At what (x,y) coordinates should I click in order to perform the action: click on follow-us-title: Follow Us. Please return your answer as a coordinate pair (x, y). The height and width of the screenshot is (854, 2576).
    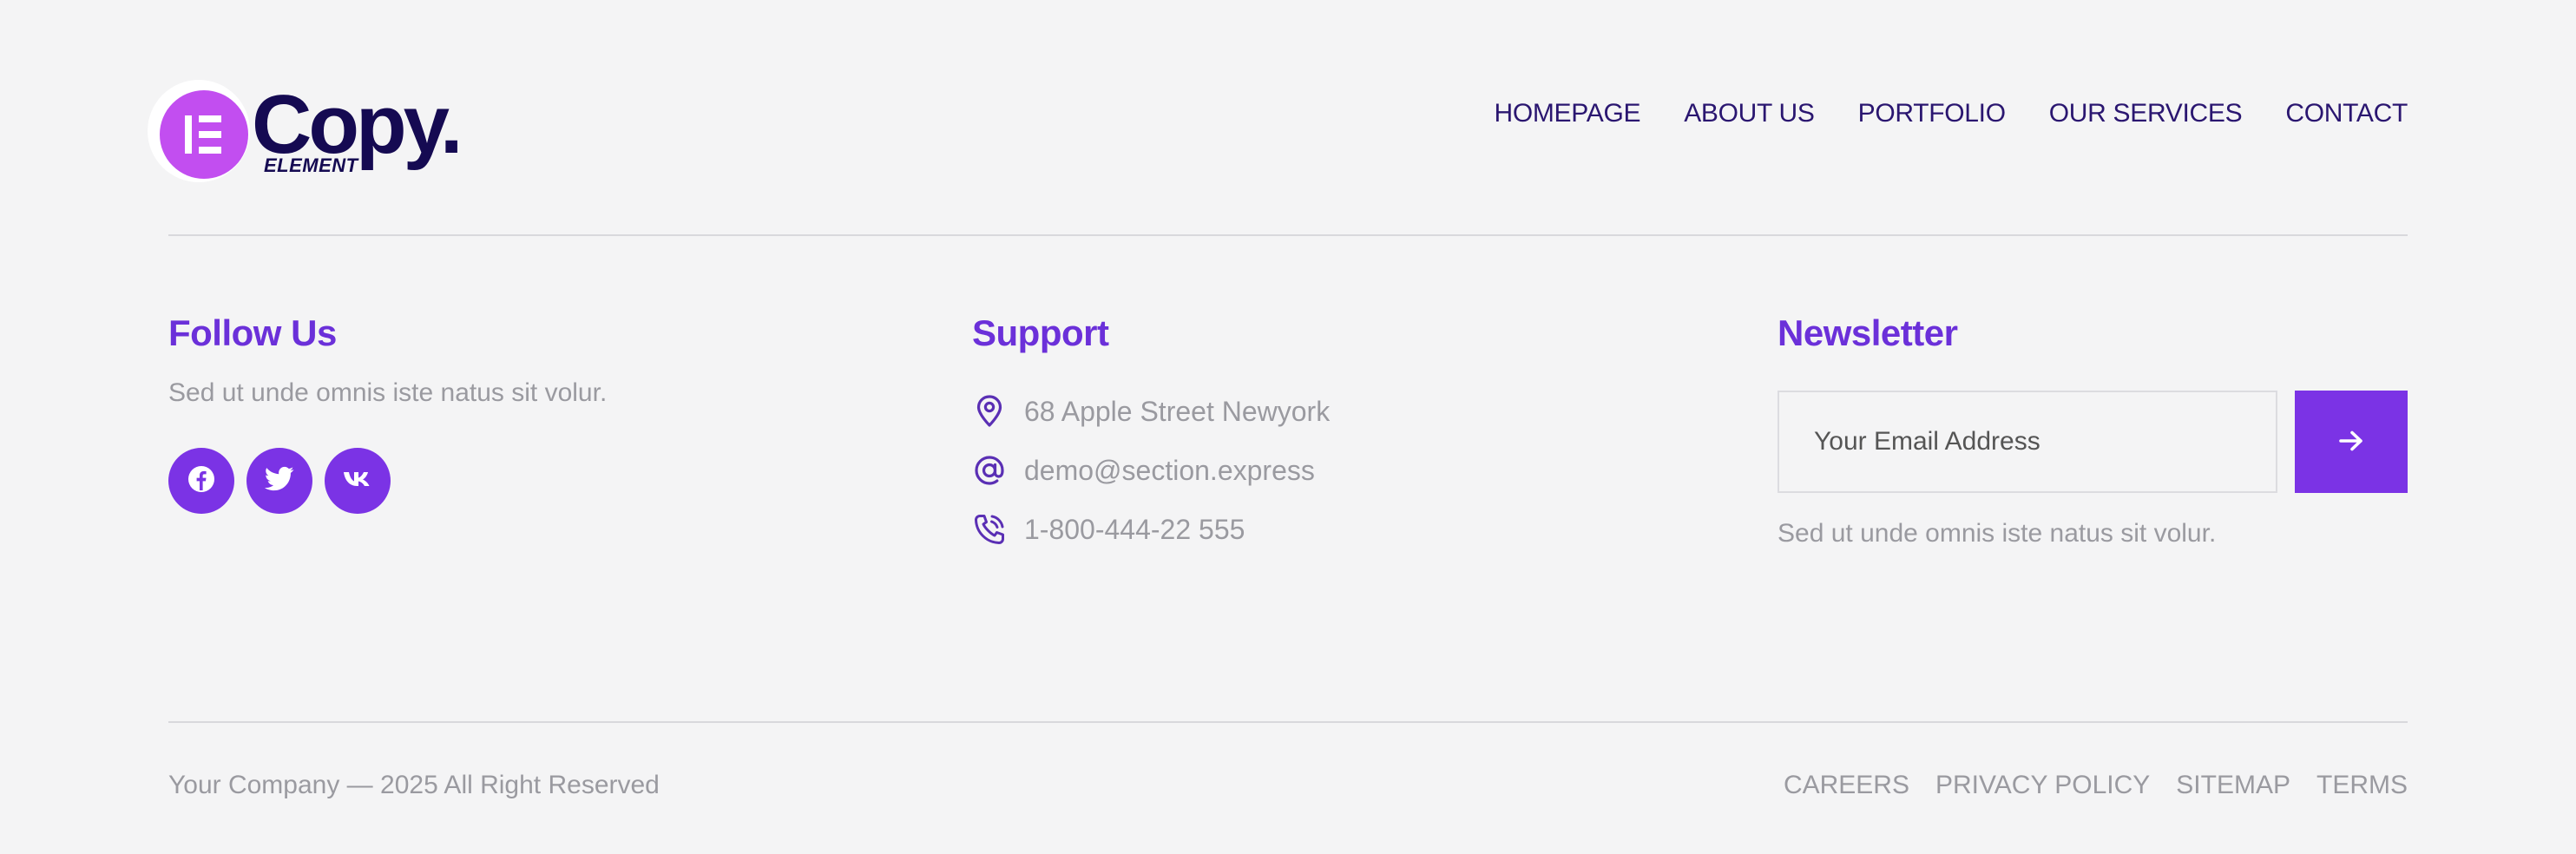
    Looking at the image, I should click on (252, 332).